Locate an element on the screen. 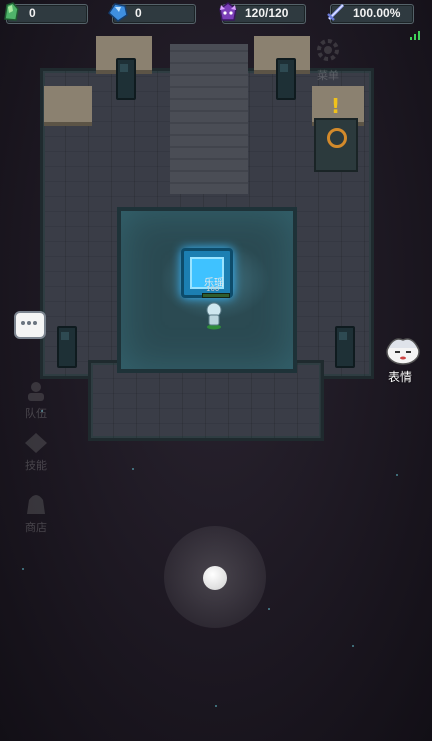  blue-gem-value: 0 is located at coordinates (138, 13).